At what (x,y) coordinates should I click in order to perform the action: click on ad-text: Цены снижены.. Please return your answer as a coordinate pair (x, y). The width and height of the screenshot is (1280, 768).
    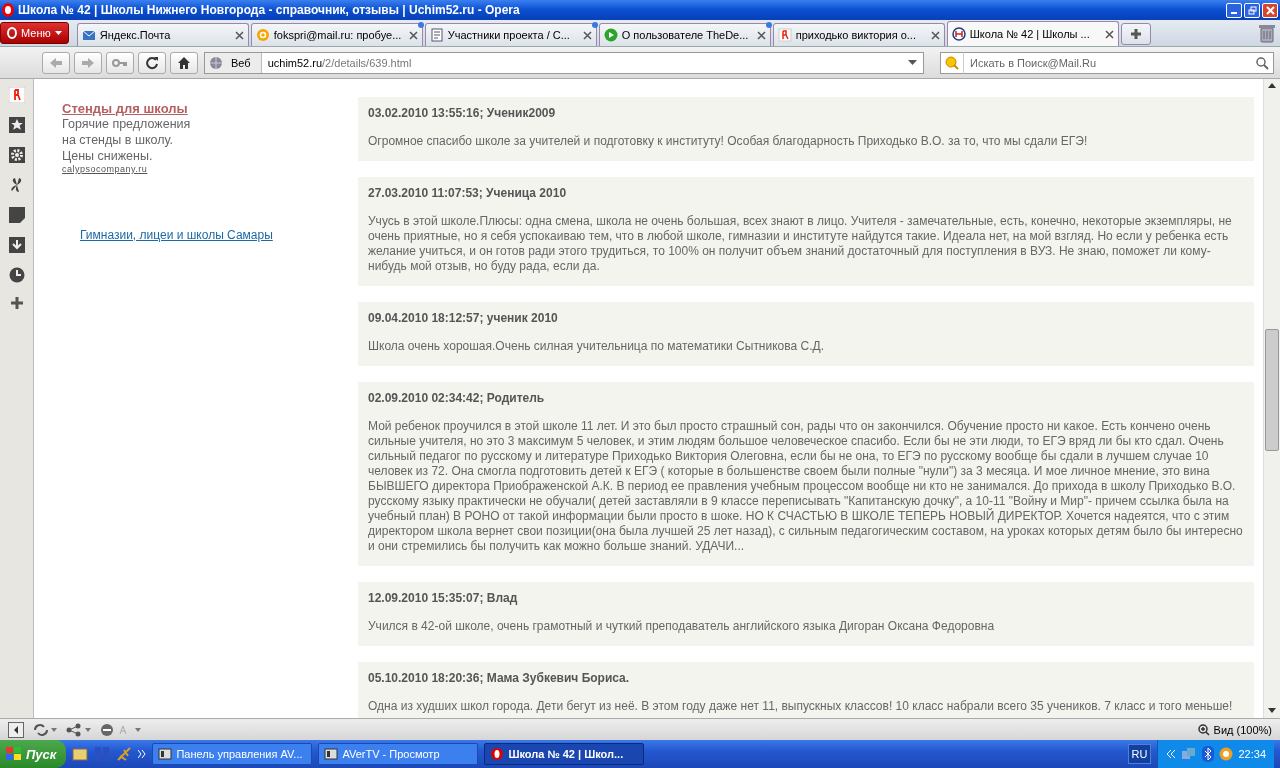
    Looking at the image, I should click on (107, 156).